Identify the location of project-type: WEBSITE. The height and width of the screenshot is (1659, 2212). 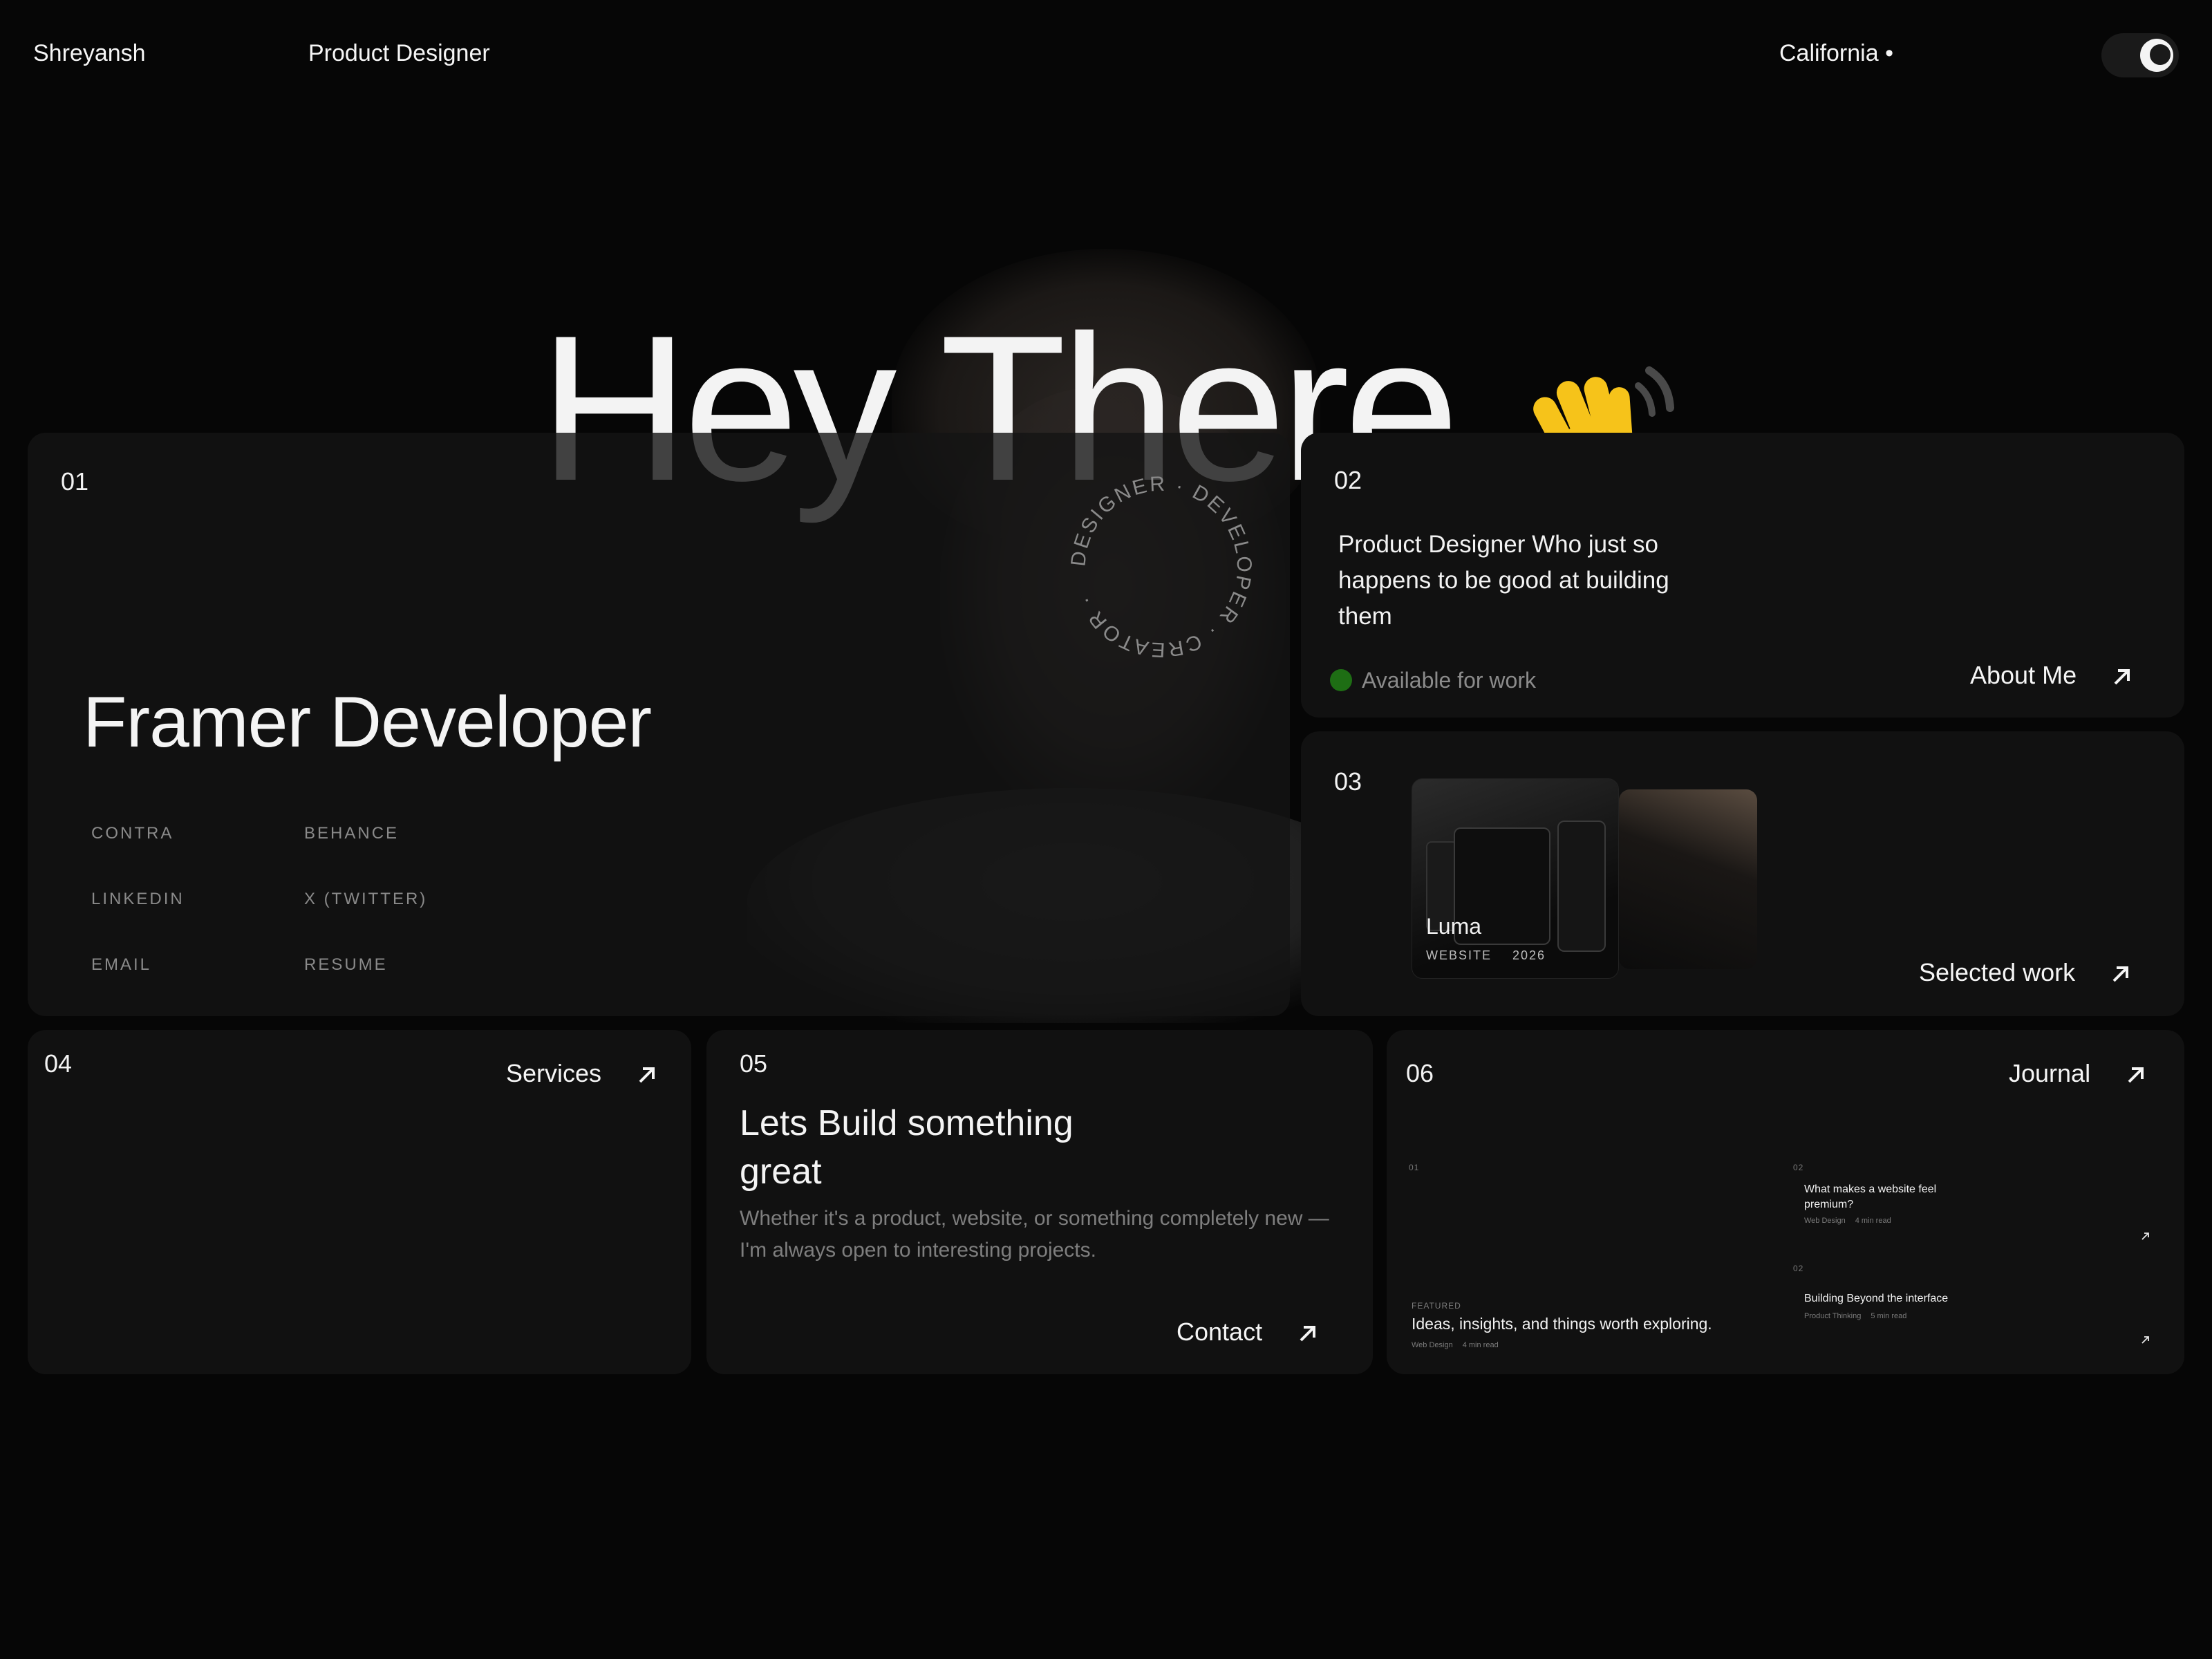
(1459, 955).